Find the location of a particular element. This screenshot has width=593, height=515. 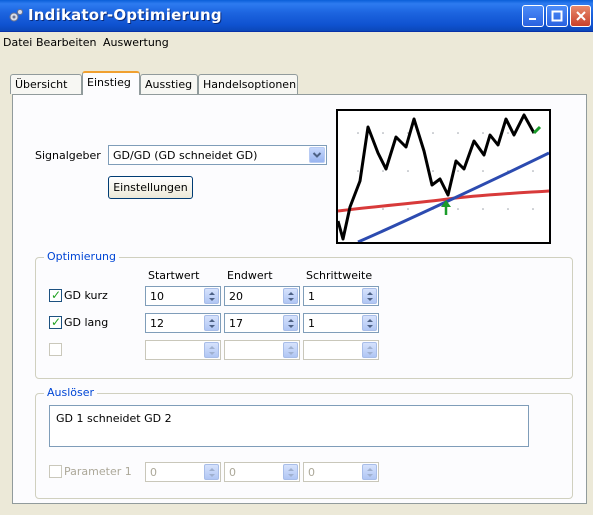

settings-button: Einstellungen is located at coordinates (150, 187).